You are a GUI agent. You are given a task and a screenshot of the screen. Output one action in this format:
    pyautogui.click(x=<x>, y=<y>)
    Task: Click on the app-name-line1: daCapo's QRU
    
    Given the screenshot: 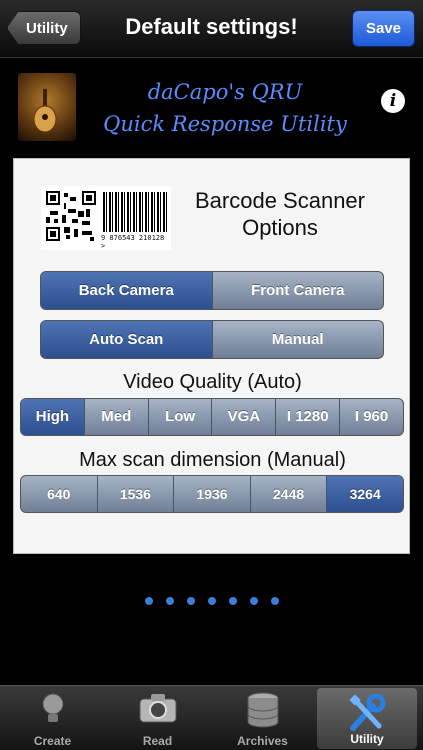 What is the action you would take?
    pyautogui.click(x=225, y=92)
    